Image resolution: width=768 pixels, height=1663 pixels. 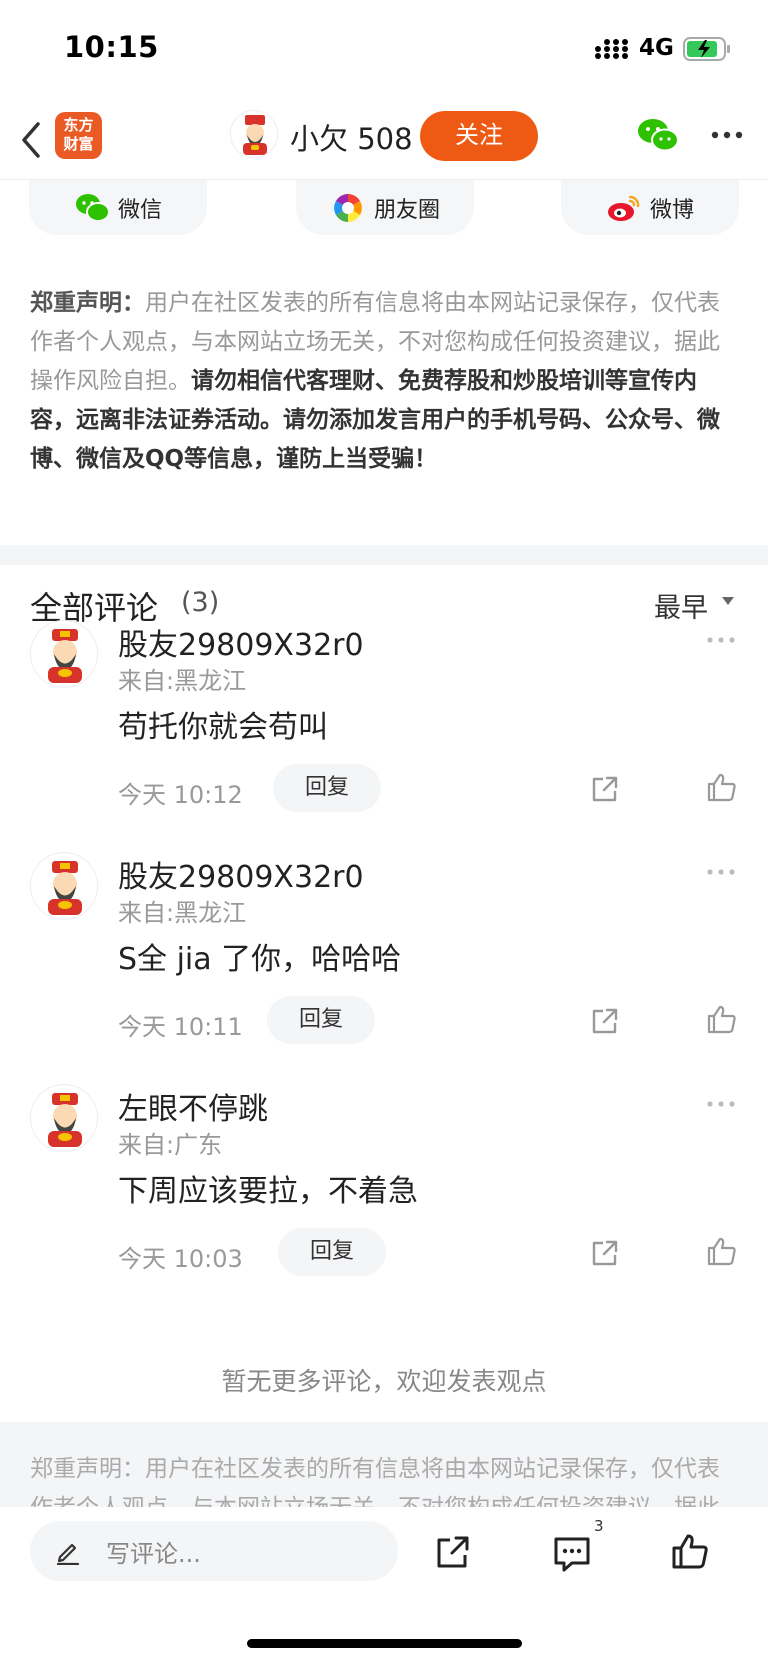 What do you see at coordinates (139, 210) in the screenshot?
I see `share-wechat-label: 微信` at bounding box center [139, 210].